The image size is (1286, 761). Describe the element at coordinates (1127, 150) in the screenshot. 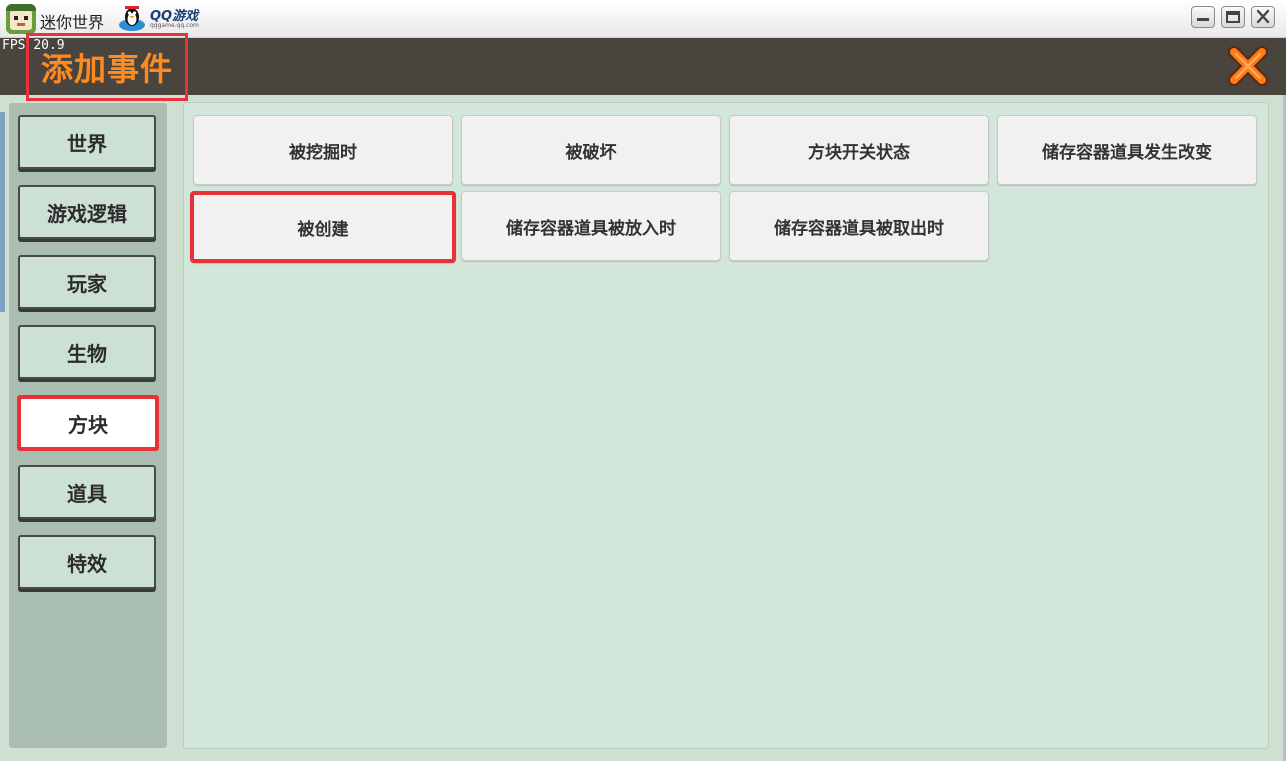

I see `event-container-item-changed: 储存容器道具发生改变` at that location.